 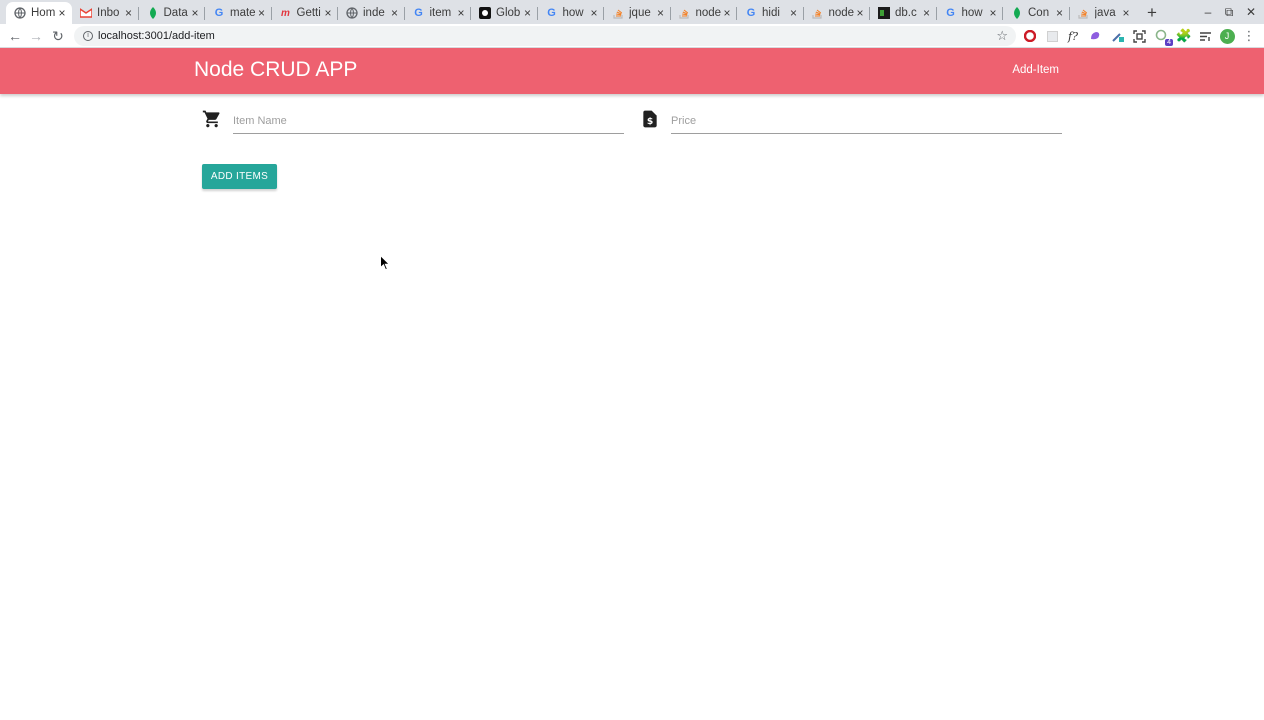 What do you see at coordinates (1095, 36) in the screenshot?
I see `purple-extension-icon` at bounding box center [1095, 36].